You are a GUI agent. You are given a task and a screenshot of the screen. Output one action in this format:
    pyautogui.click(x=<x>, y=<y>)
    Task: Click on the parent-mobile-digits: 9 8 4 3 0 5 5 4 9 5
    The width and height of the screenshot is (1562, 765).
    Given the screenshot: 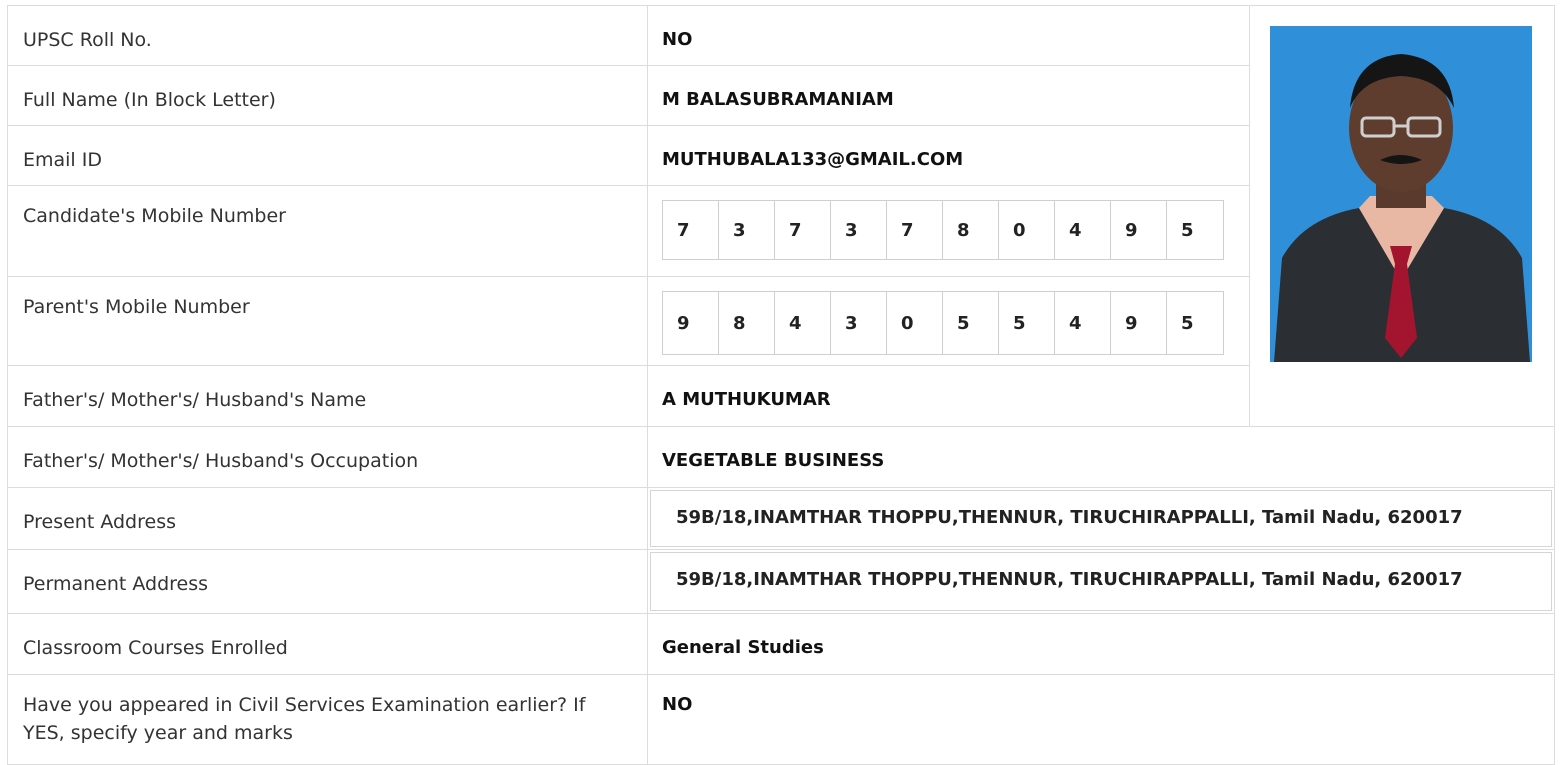 What is the action you would take?
    pyautogui.click(x=943, y=323)
    